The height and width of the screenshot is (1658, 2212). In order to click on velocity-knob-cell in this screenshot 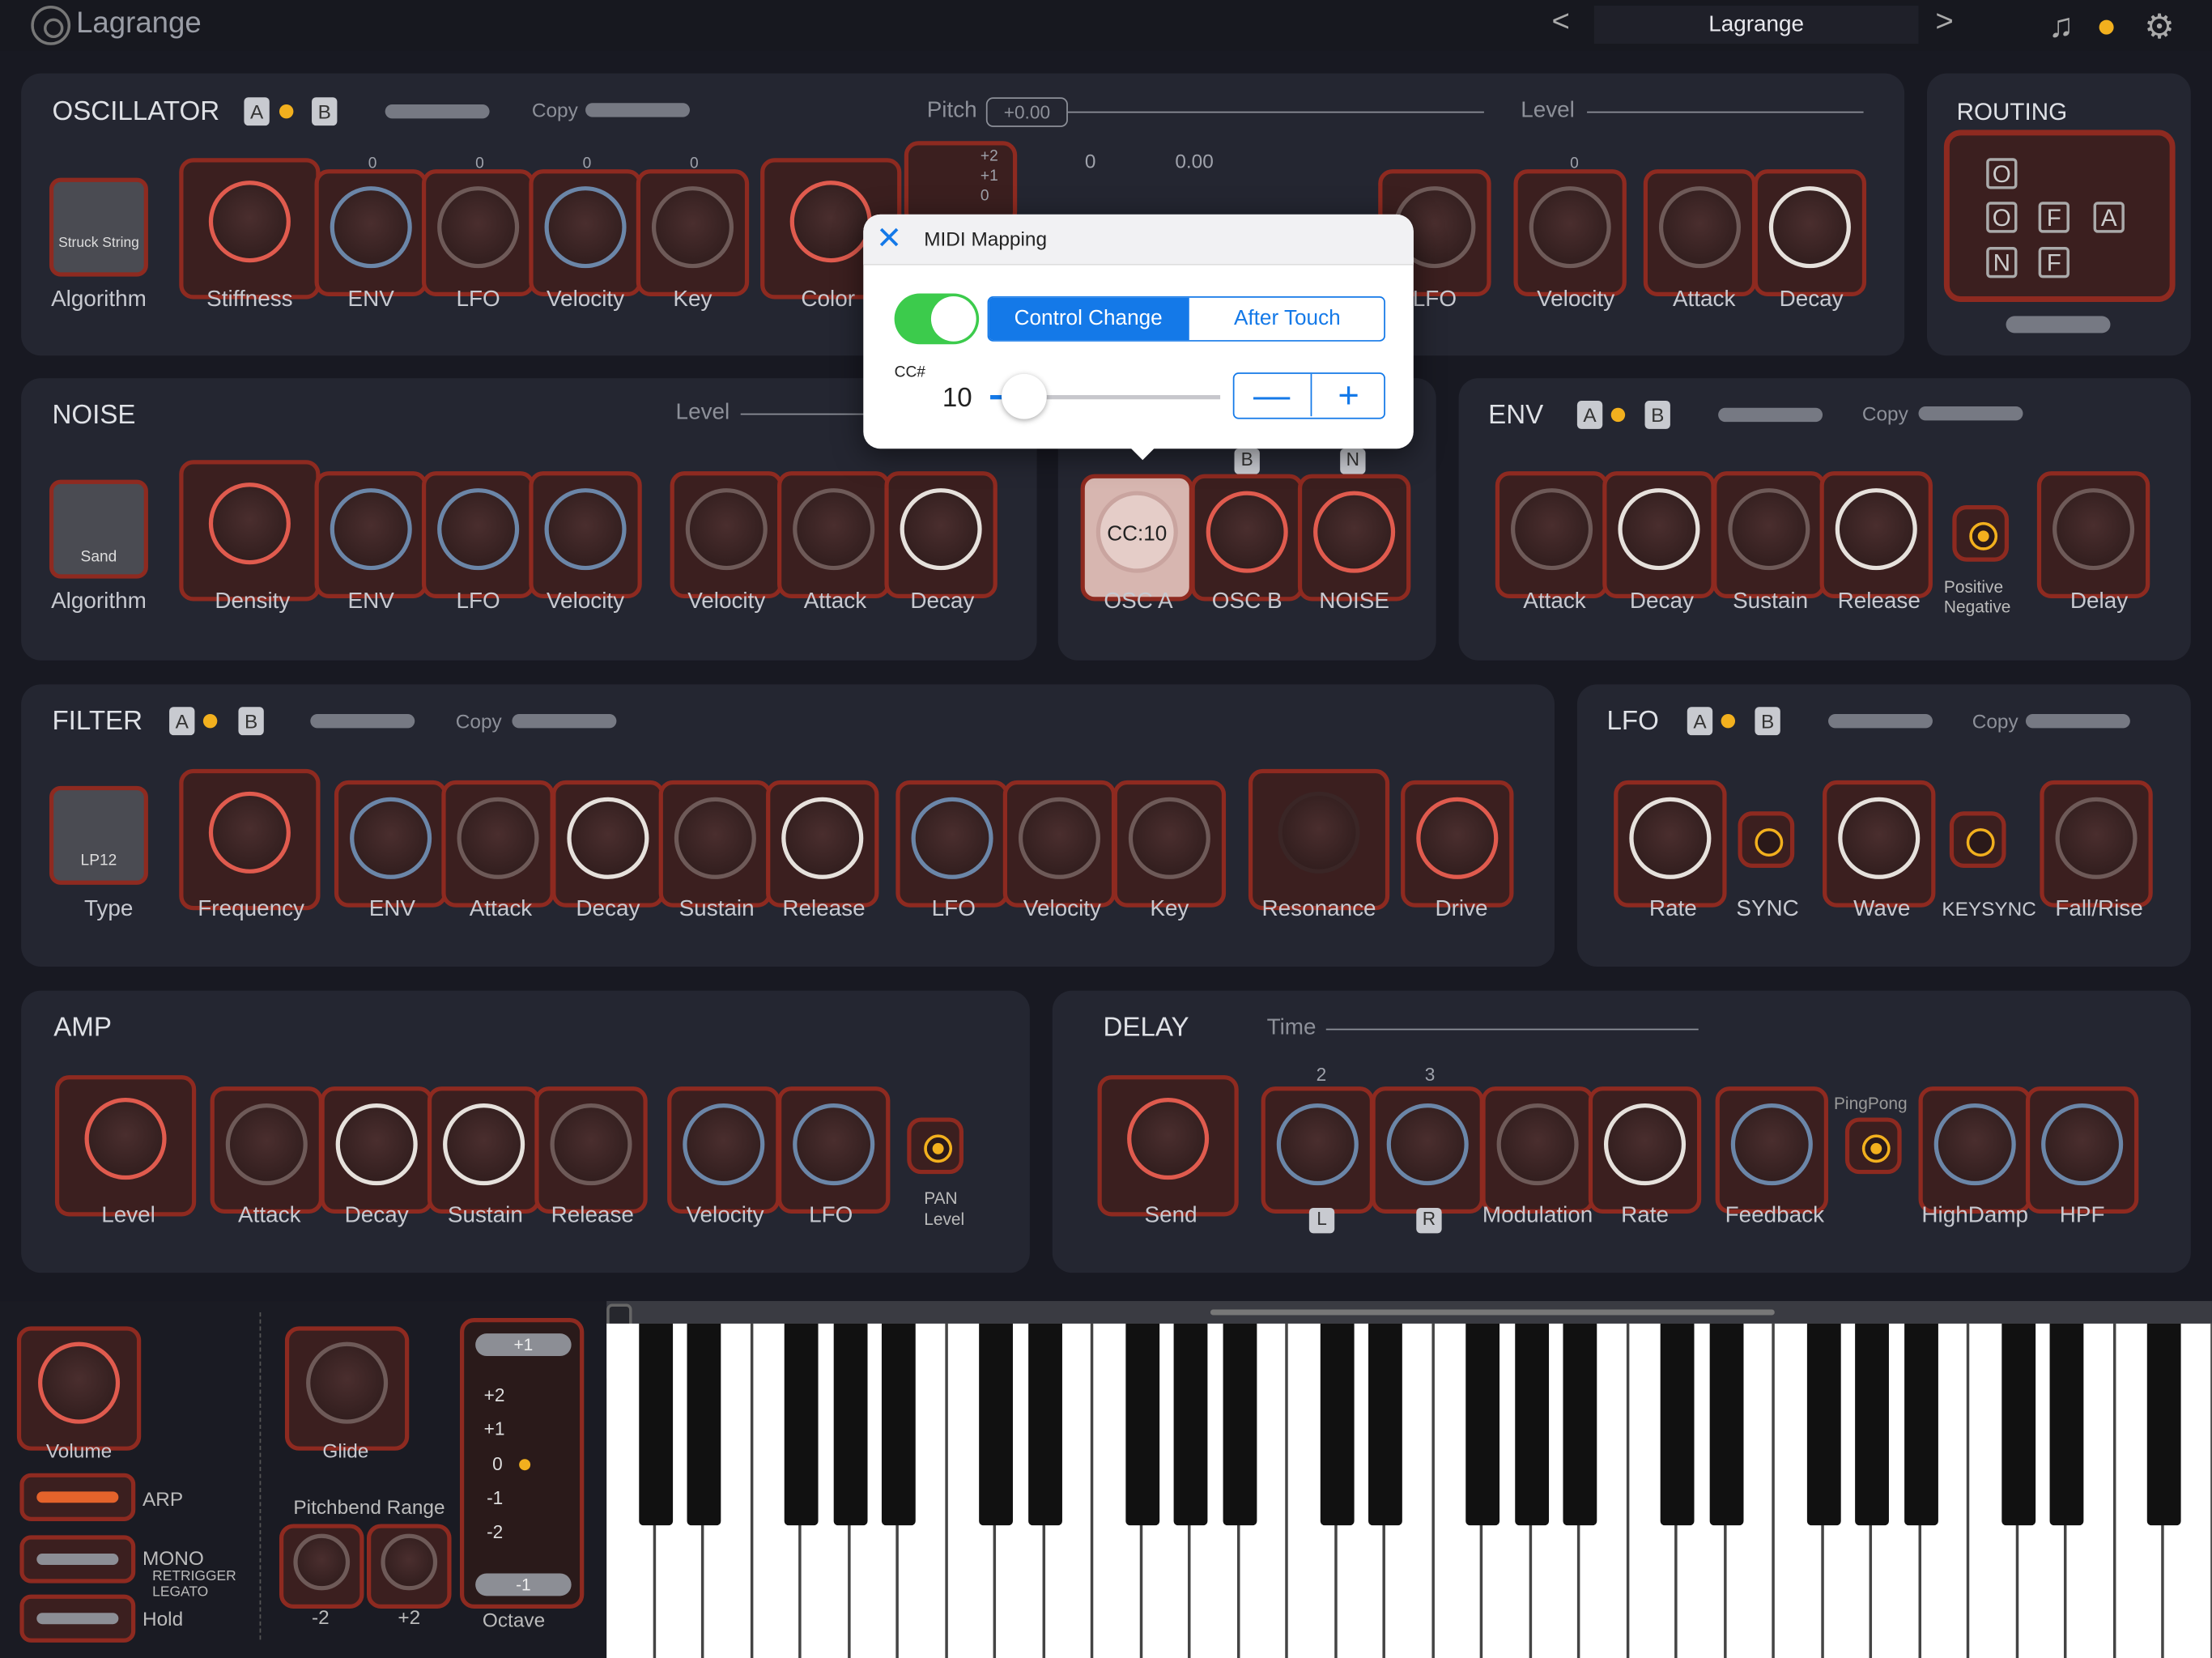, I will do `click(585, 535)`.